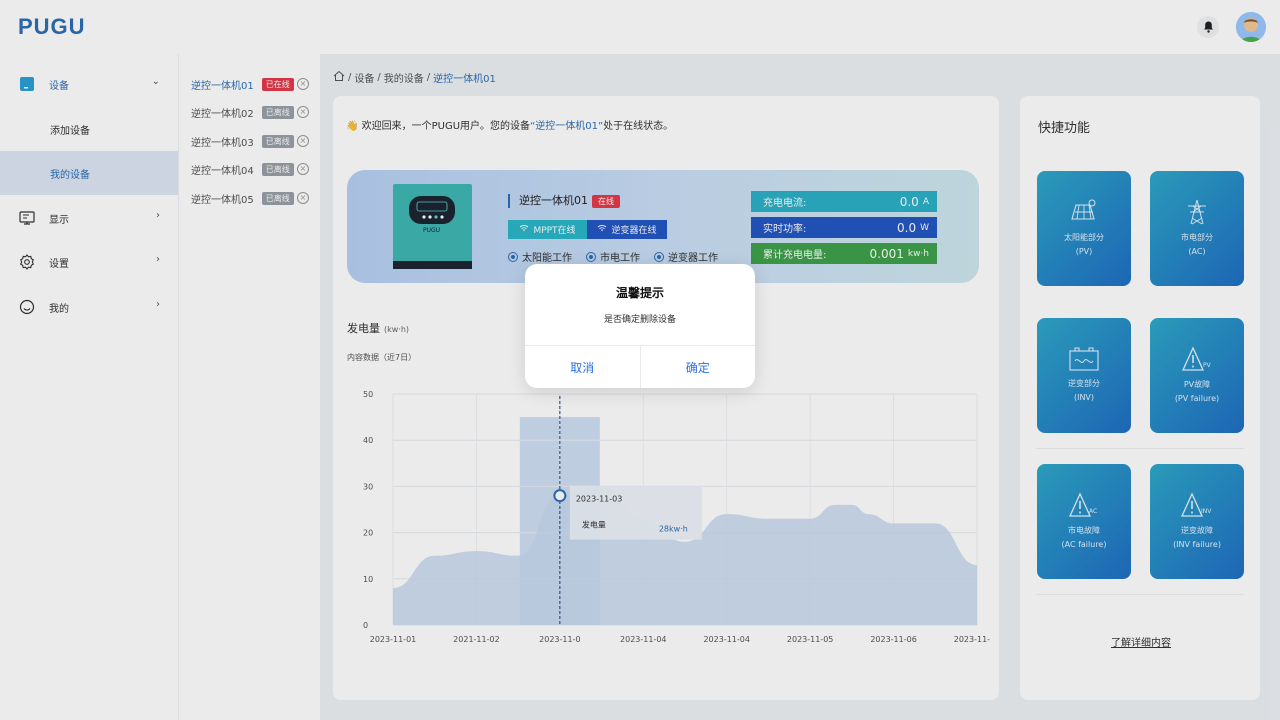  I want to click on confirm-button: 确定, so click(697, 367).